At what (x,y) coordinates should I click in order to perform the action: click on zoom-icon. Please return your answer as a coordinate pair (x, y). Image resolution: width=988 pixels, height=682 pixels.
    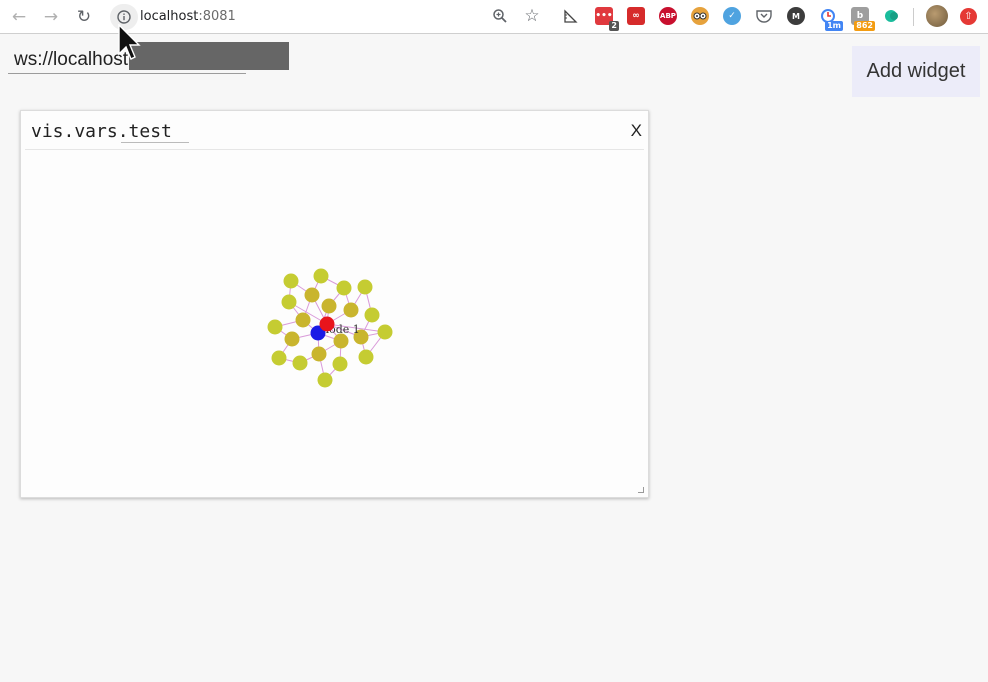
    Looking at the image, I should click on (500, 16).